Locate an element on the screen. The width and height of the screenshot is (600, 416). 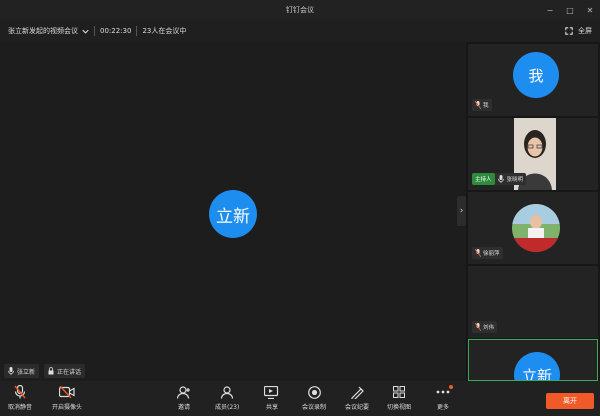
record-button: 会议录制 is located at coordinates (314, 397).